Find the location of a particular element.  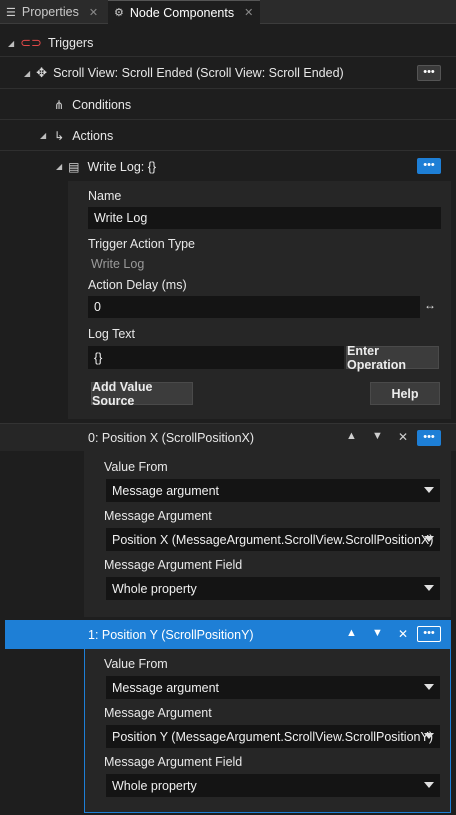

name-field: Write Log is located at coordinates (264, 218).